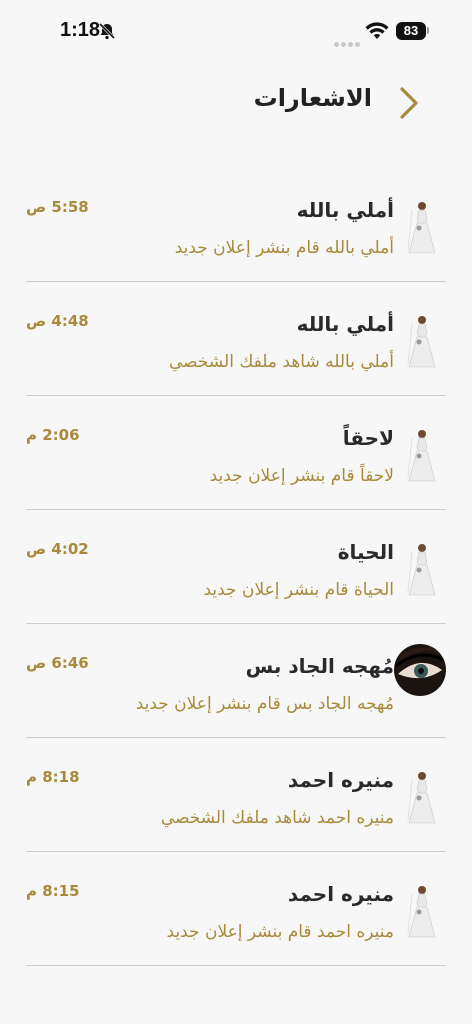  Describe the element at coordinates (420, 670) in the screenshot. I see `avatar-eye-photo` at that location.